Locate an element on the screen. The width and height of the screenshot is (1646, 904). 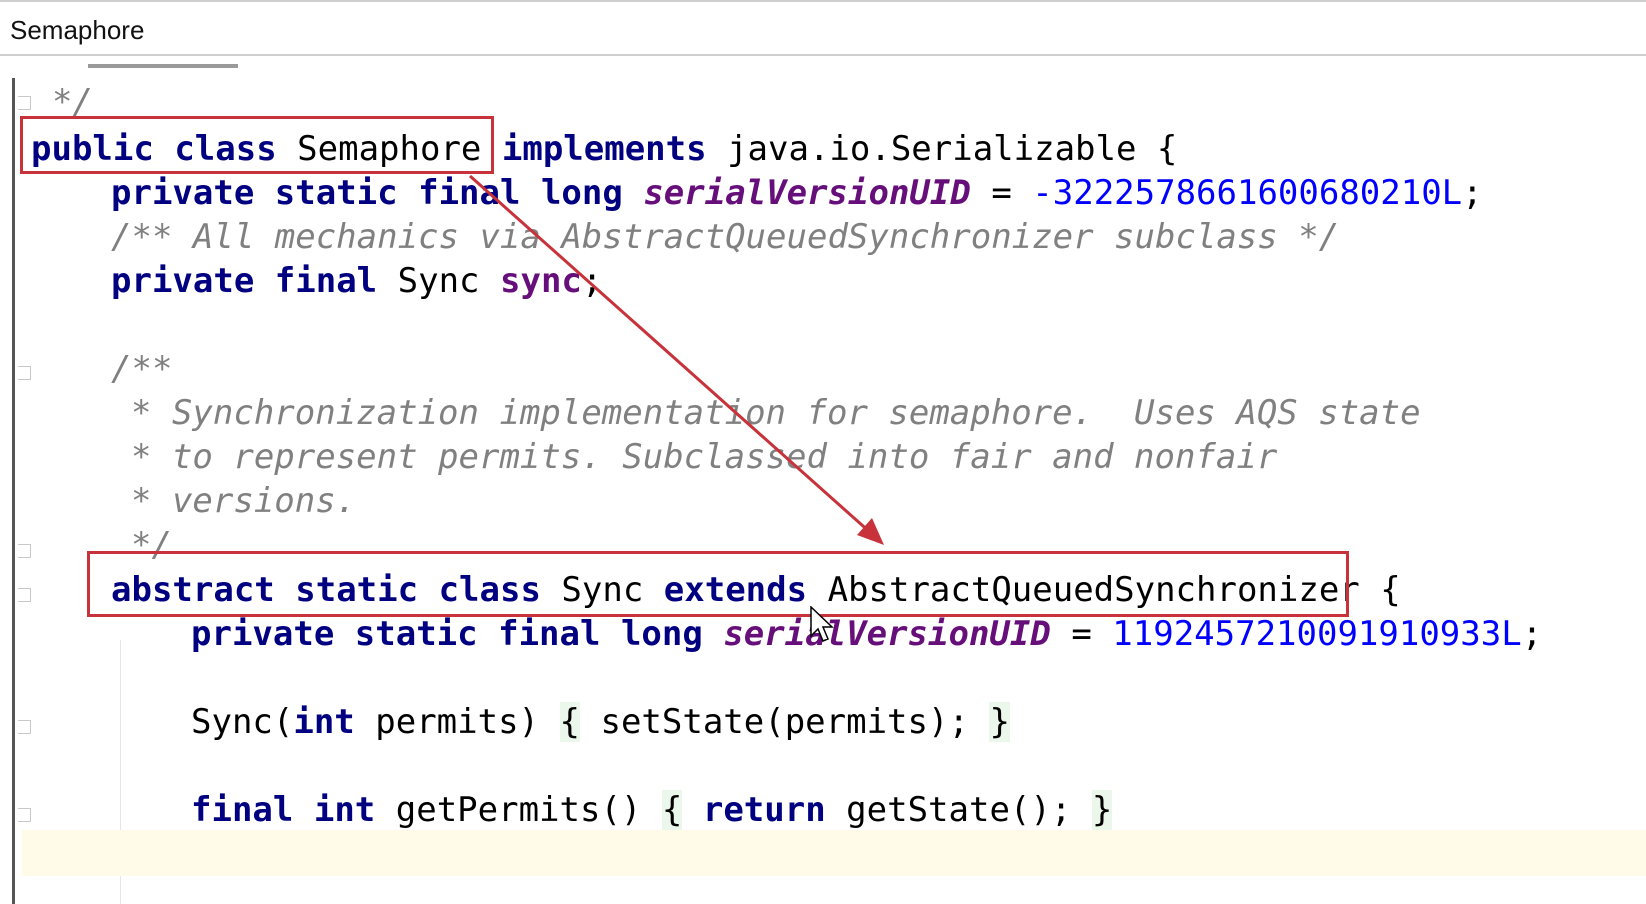
mouse-pointer-icon is located at coordinates (822, 624).